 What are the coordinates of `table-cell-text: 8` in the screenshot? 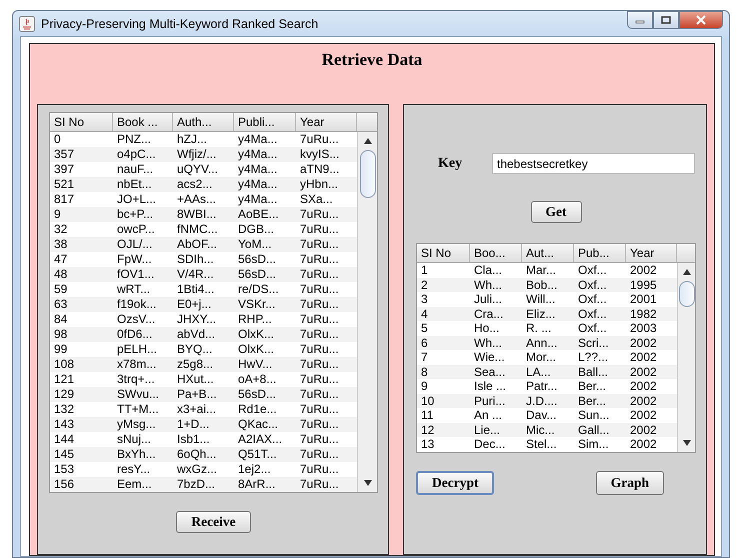 It's located at (424, 371).